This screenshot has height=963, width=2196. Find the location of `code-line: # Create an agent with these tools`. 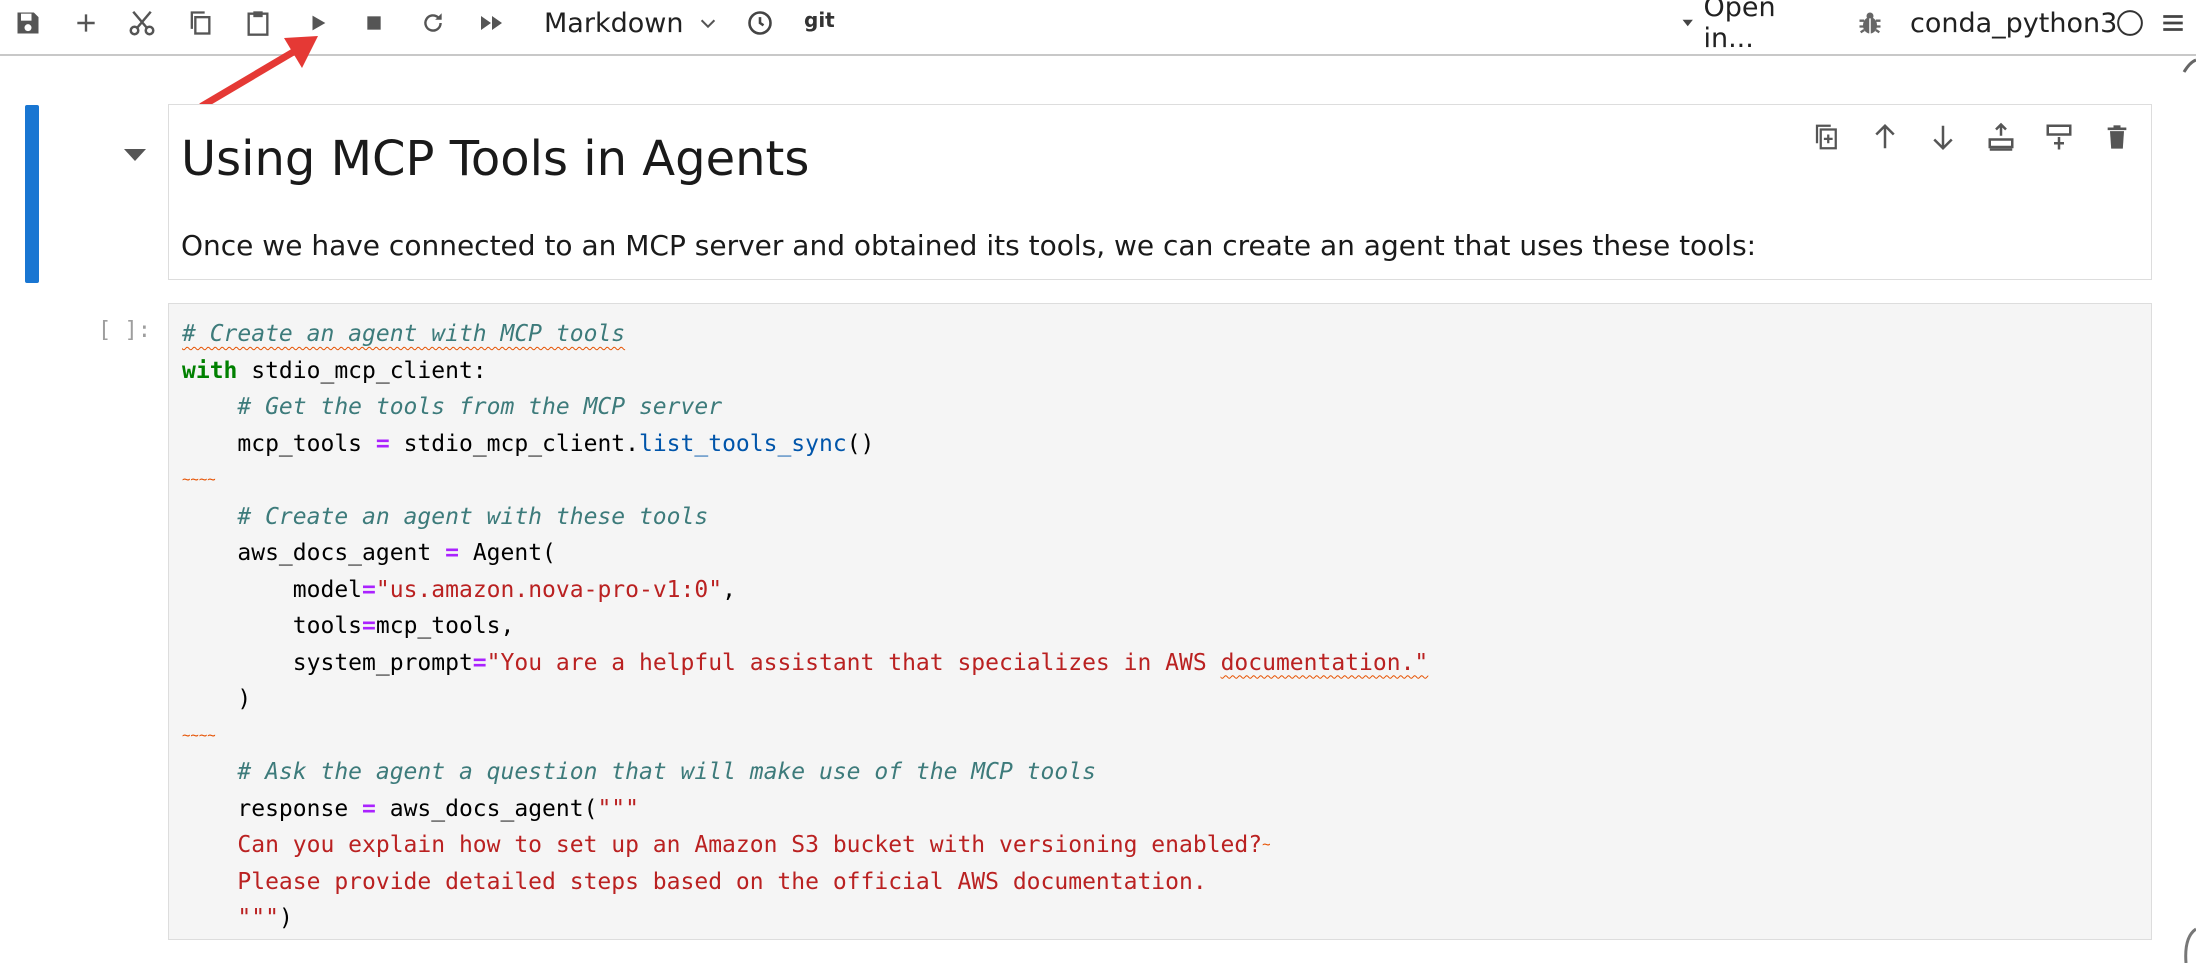

code-line: # Create an agent with these tools is located at coordinates (805, 517).